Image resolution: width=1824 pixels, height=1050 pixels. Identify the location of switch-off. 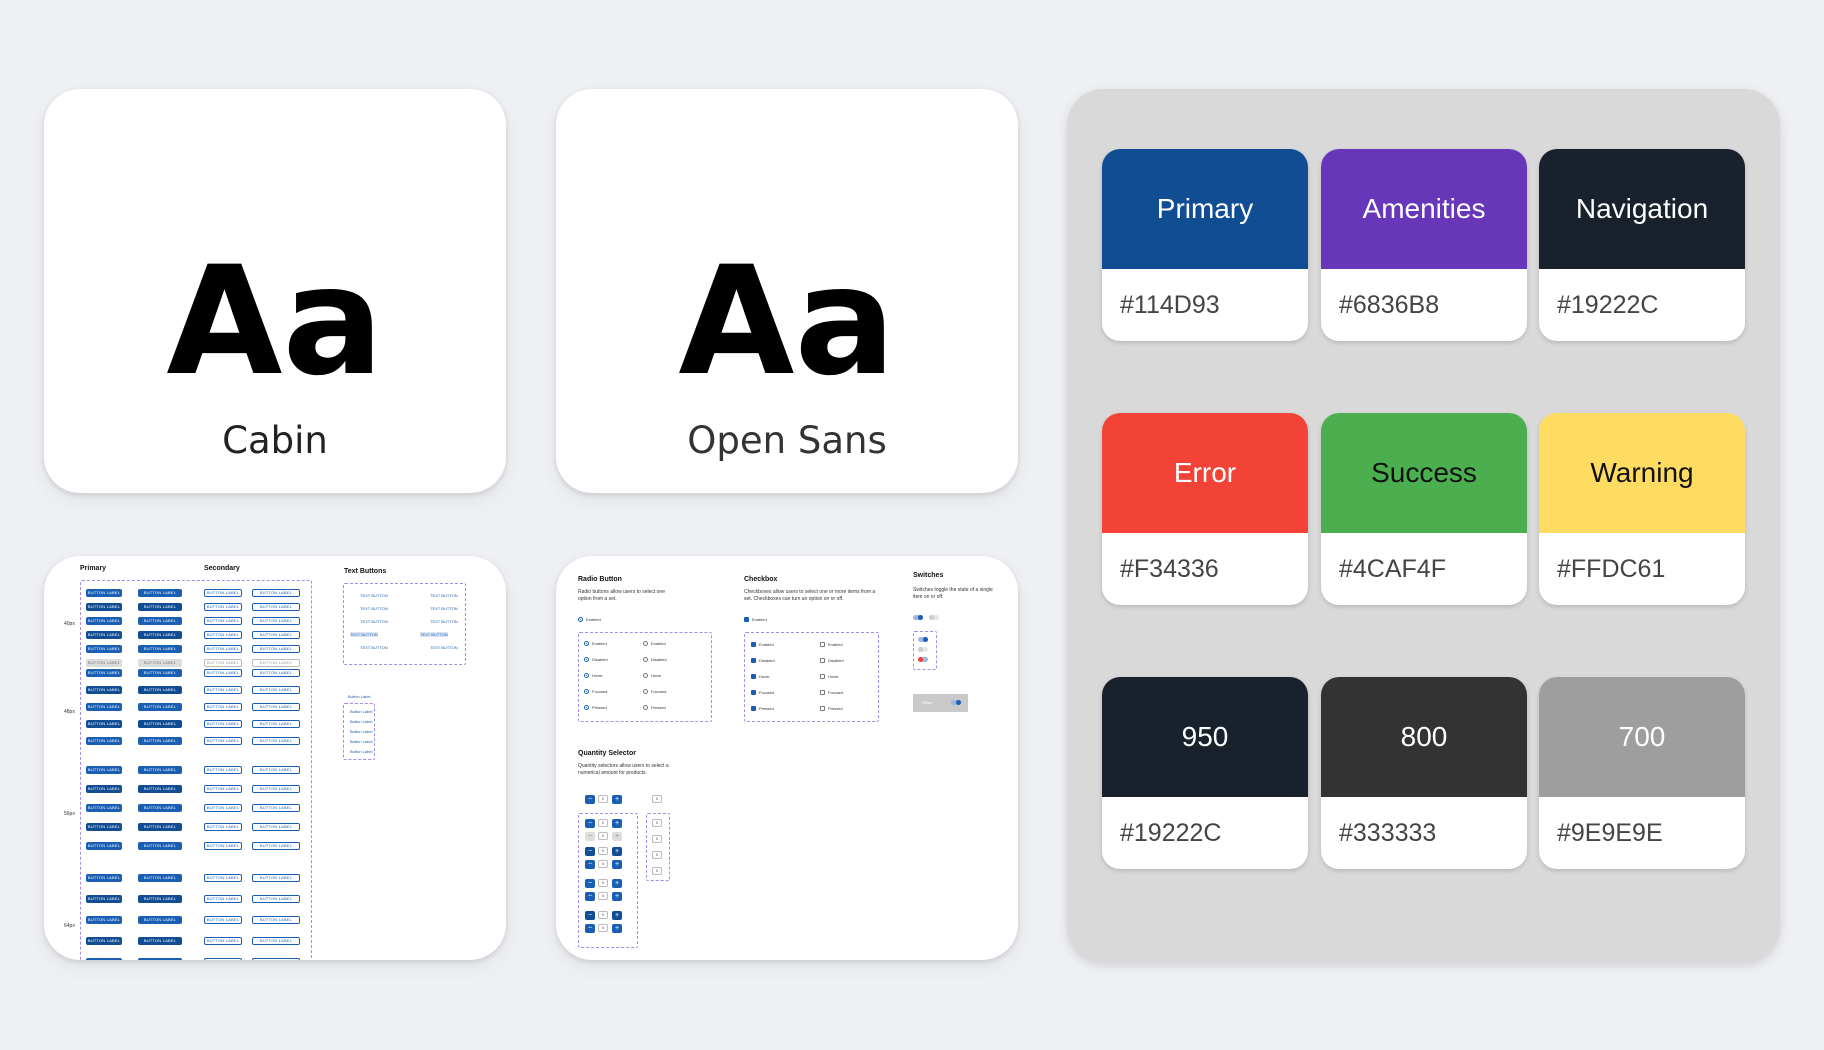
(934, 617).